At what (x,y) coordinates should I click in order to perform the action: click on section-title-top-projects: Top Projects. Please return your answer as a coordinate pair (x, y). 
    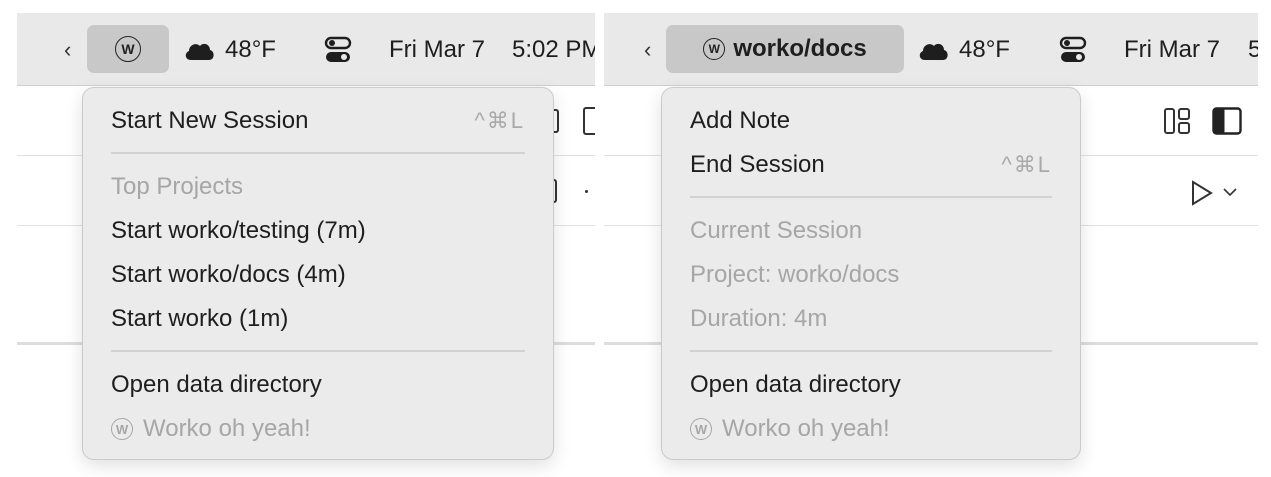
    Looking at the image, I should click on (177, 186).